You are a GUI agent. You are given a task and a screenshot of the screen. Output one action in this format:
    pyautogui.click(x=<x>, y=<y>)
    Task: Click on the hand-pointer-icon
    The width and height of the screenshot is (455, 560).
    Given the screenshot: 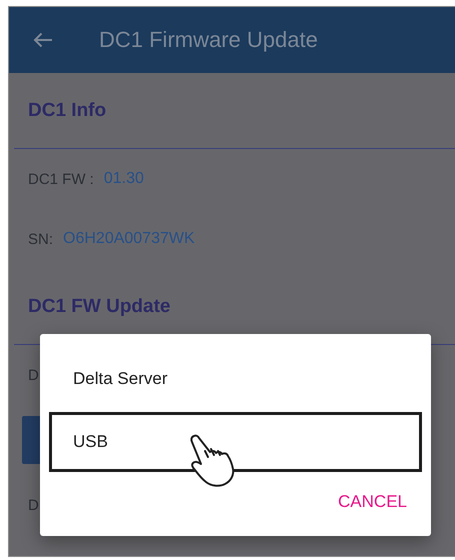 What is the action you would take?
    pyautogui.click(x=213, y=461)
    